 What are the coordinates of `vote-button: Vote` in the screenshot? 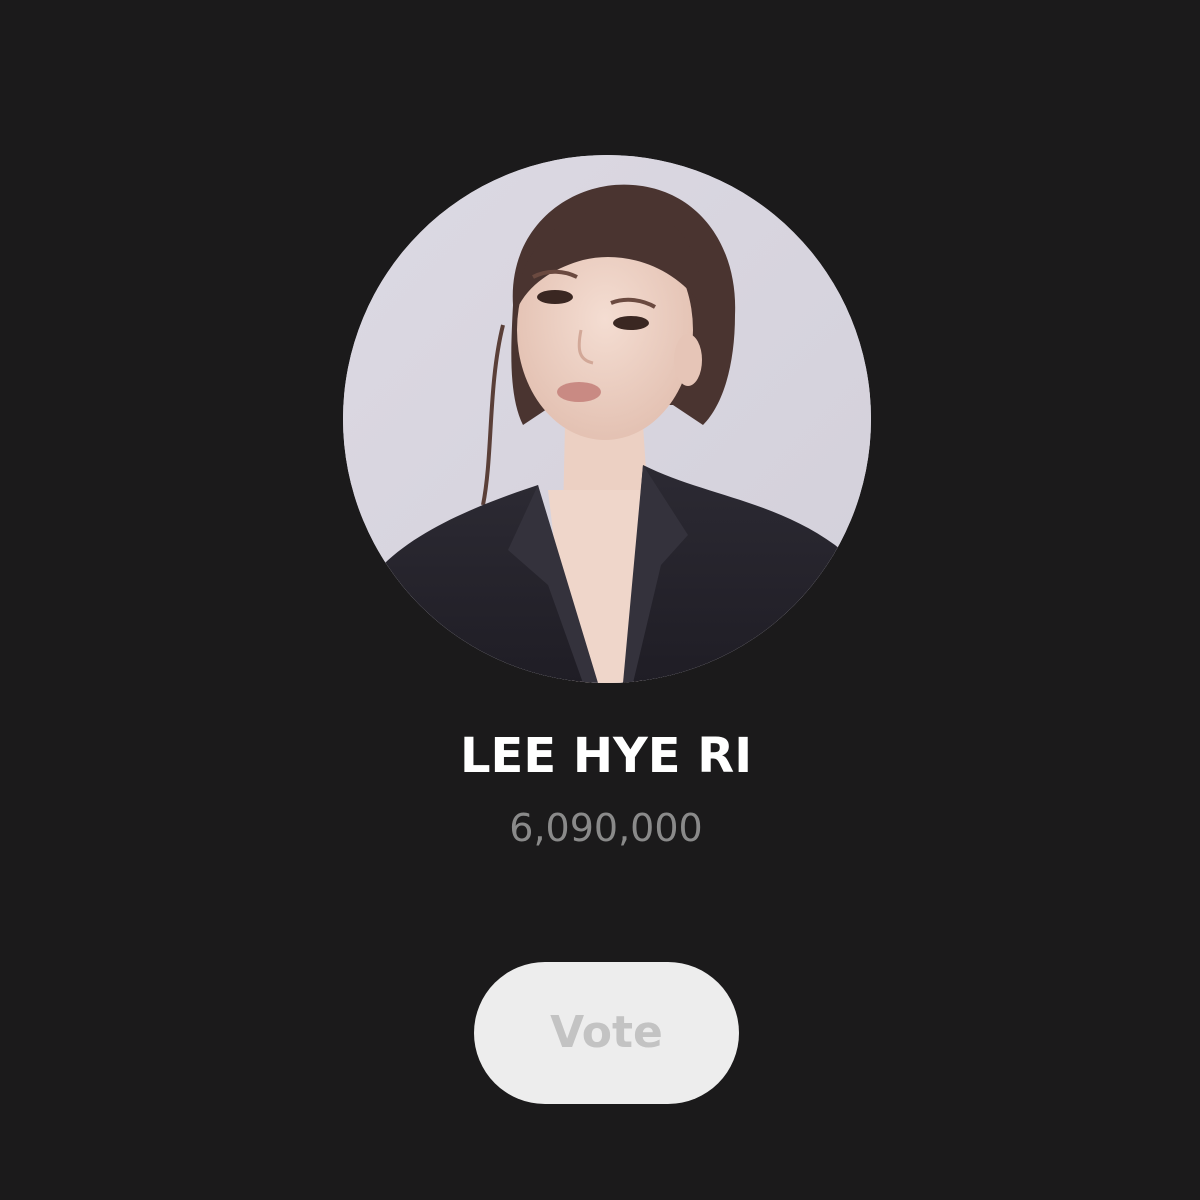 It's located at (606, 1033).